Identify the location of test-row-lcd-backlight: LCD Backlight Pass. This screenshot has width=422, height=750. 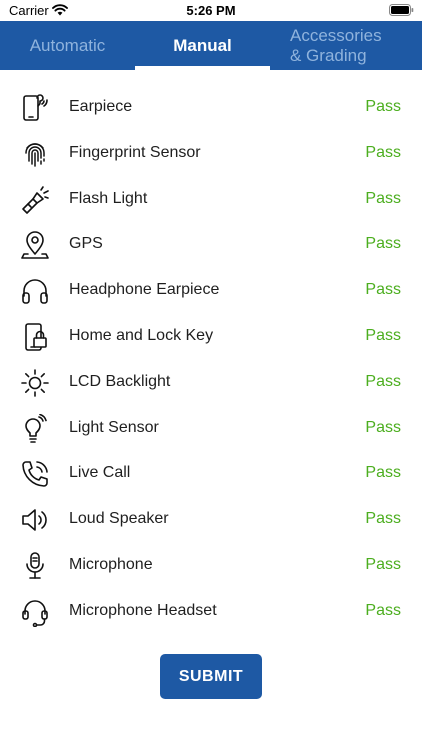
(211, 383).